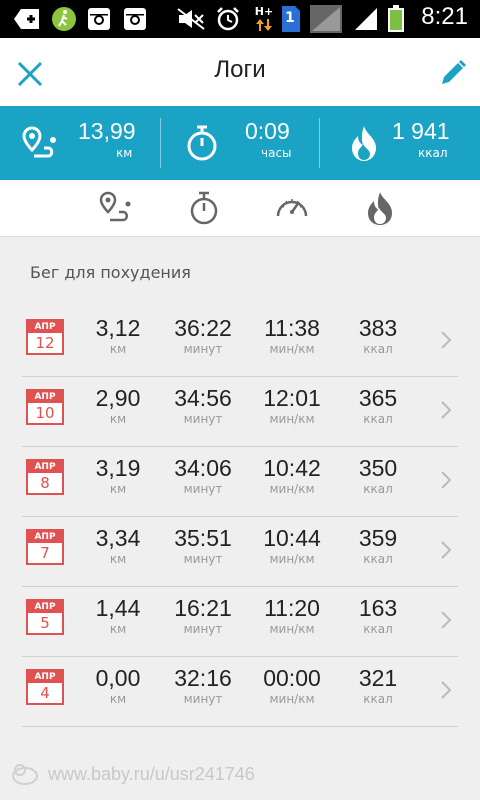  I want to click on tab-pace, so click(292, 208).